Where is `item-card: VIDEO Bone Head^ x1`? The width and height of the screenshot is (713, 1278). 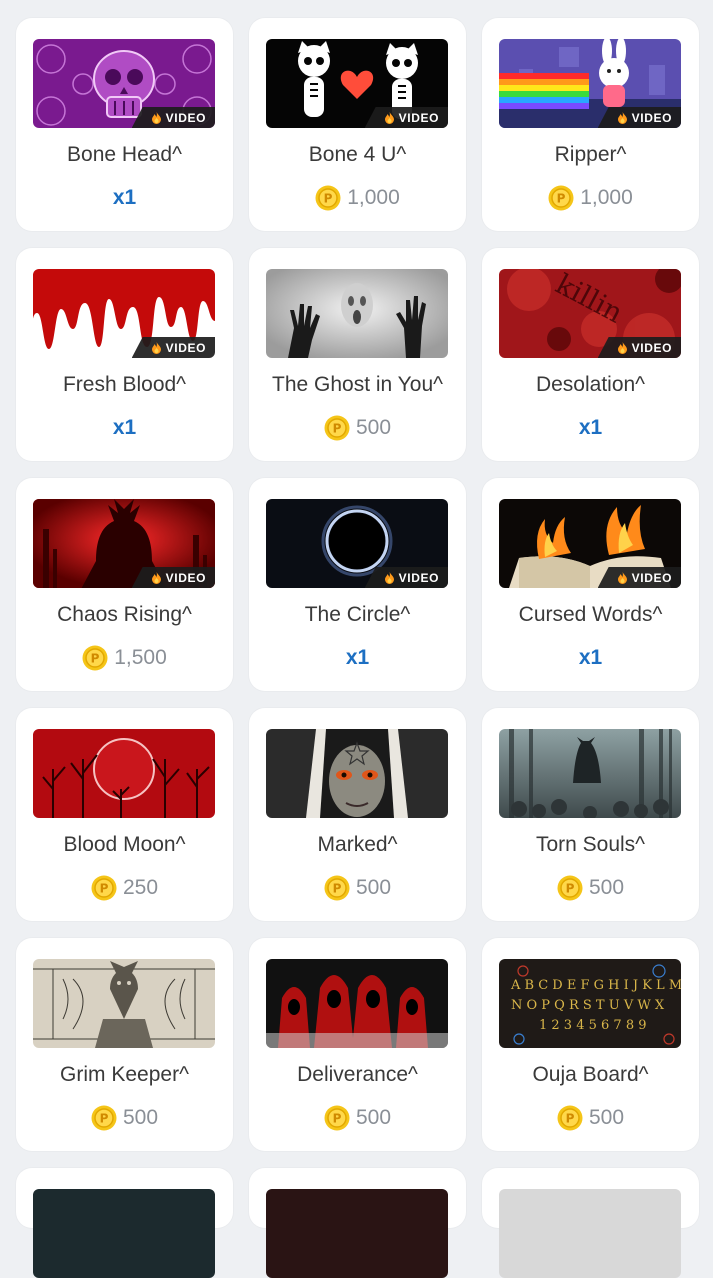
item-card: VIDEO Bone Head^ x1 is located at coordinates (124, 124).